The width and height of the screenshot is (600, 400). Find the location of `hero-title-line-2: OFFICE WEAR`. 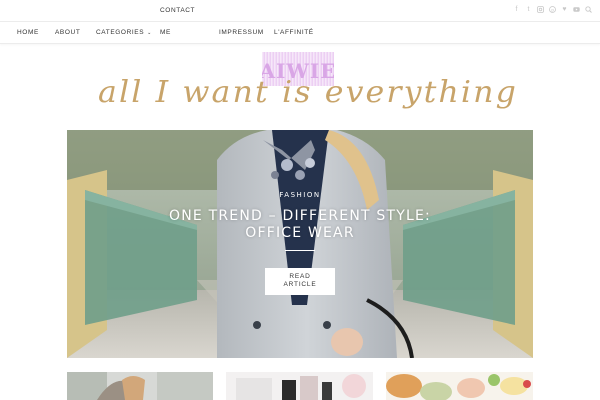

hero-title-line-2: OFFICE WEAR is located at coordinates (300, 233).